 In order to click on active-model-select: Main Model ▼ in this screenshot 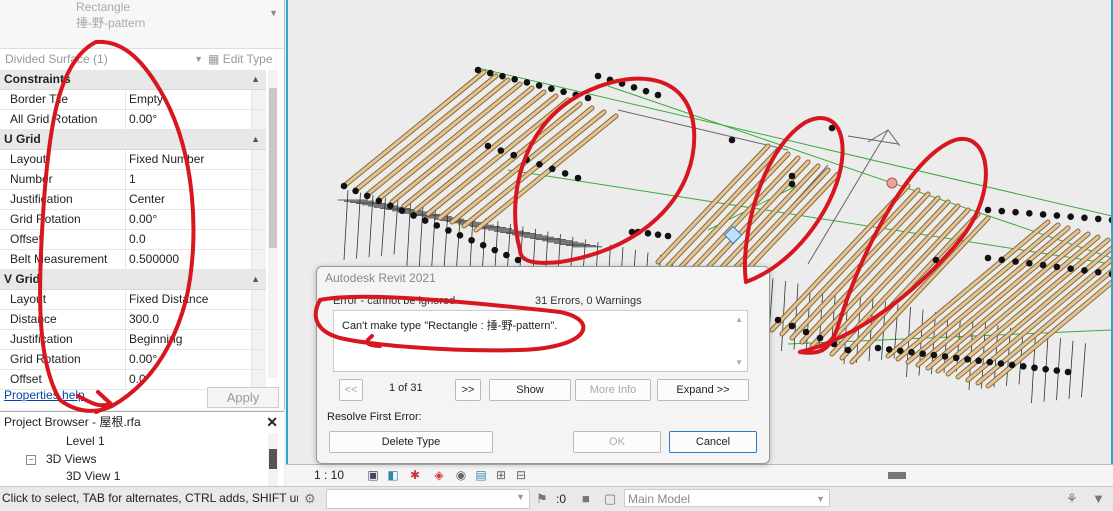, I will do `click(727, 498)`.